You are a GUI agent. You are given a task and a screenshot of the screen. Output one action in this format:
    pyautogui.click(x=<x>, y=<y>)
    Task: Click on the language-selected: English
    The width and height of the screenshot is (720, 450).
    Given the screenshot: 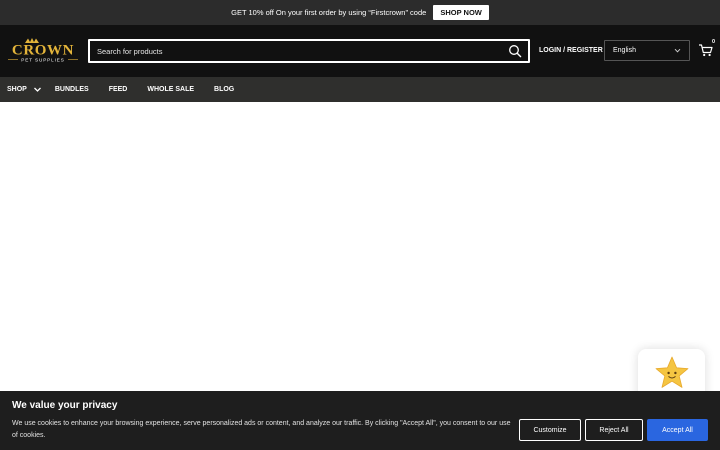 What is the action you would take?
    pyautogui.click(x=624, y=50)
    